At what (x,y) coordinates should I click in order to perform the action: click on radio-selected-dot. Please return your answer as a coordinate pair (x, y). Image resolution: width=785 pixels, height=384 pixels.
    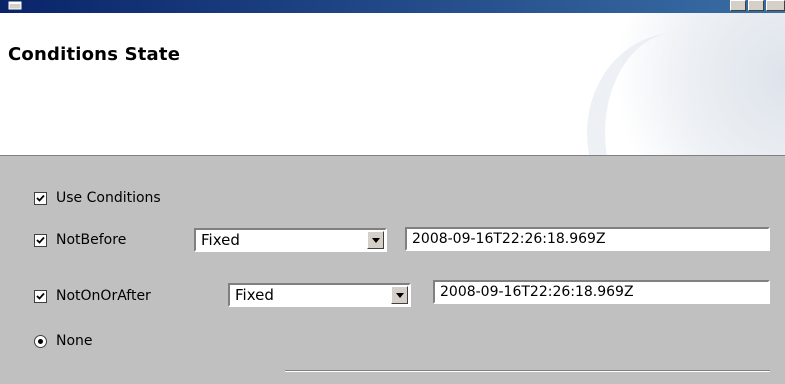
    Looking at the image, I should click on (40, 341).